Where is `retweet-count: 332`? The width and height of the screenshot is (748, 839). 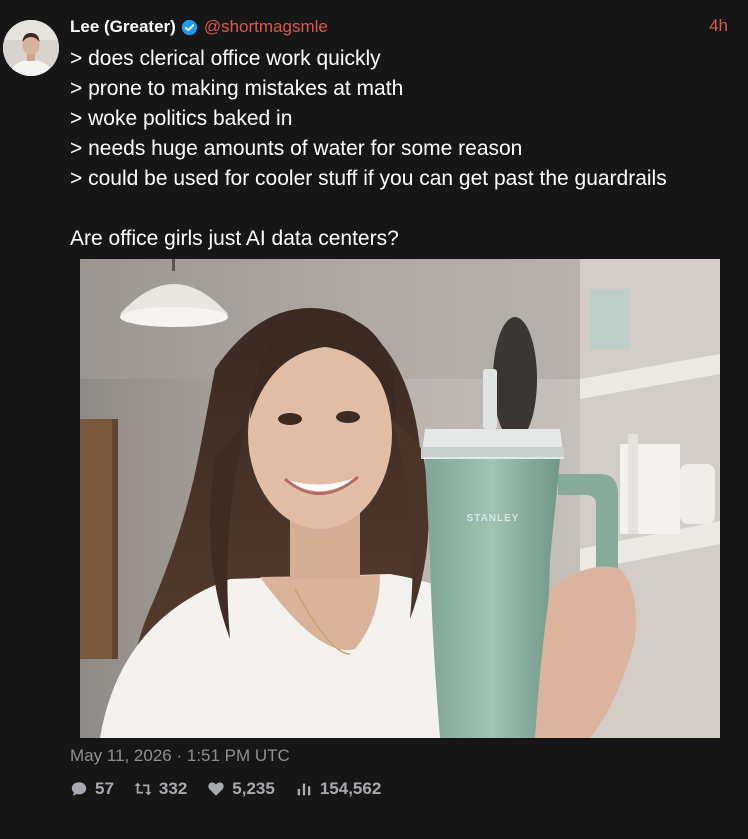 retweet-count: 332 is located at coordinates (173, 788).